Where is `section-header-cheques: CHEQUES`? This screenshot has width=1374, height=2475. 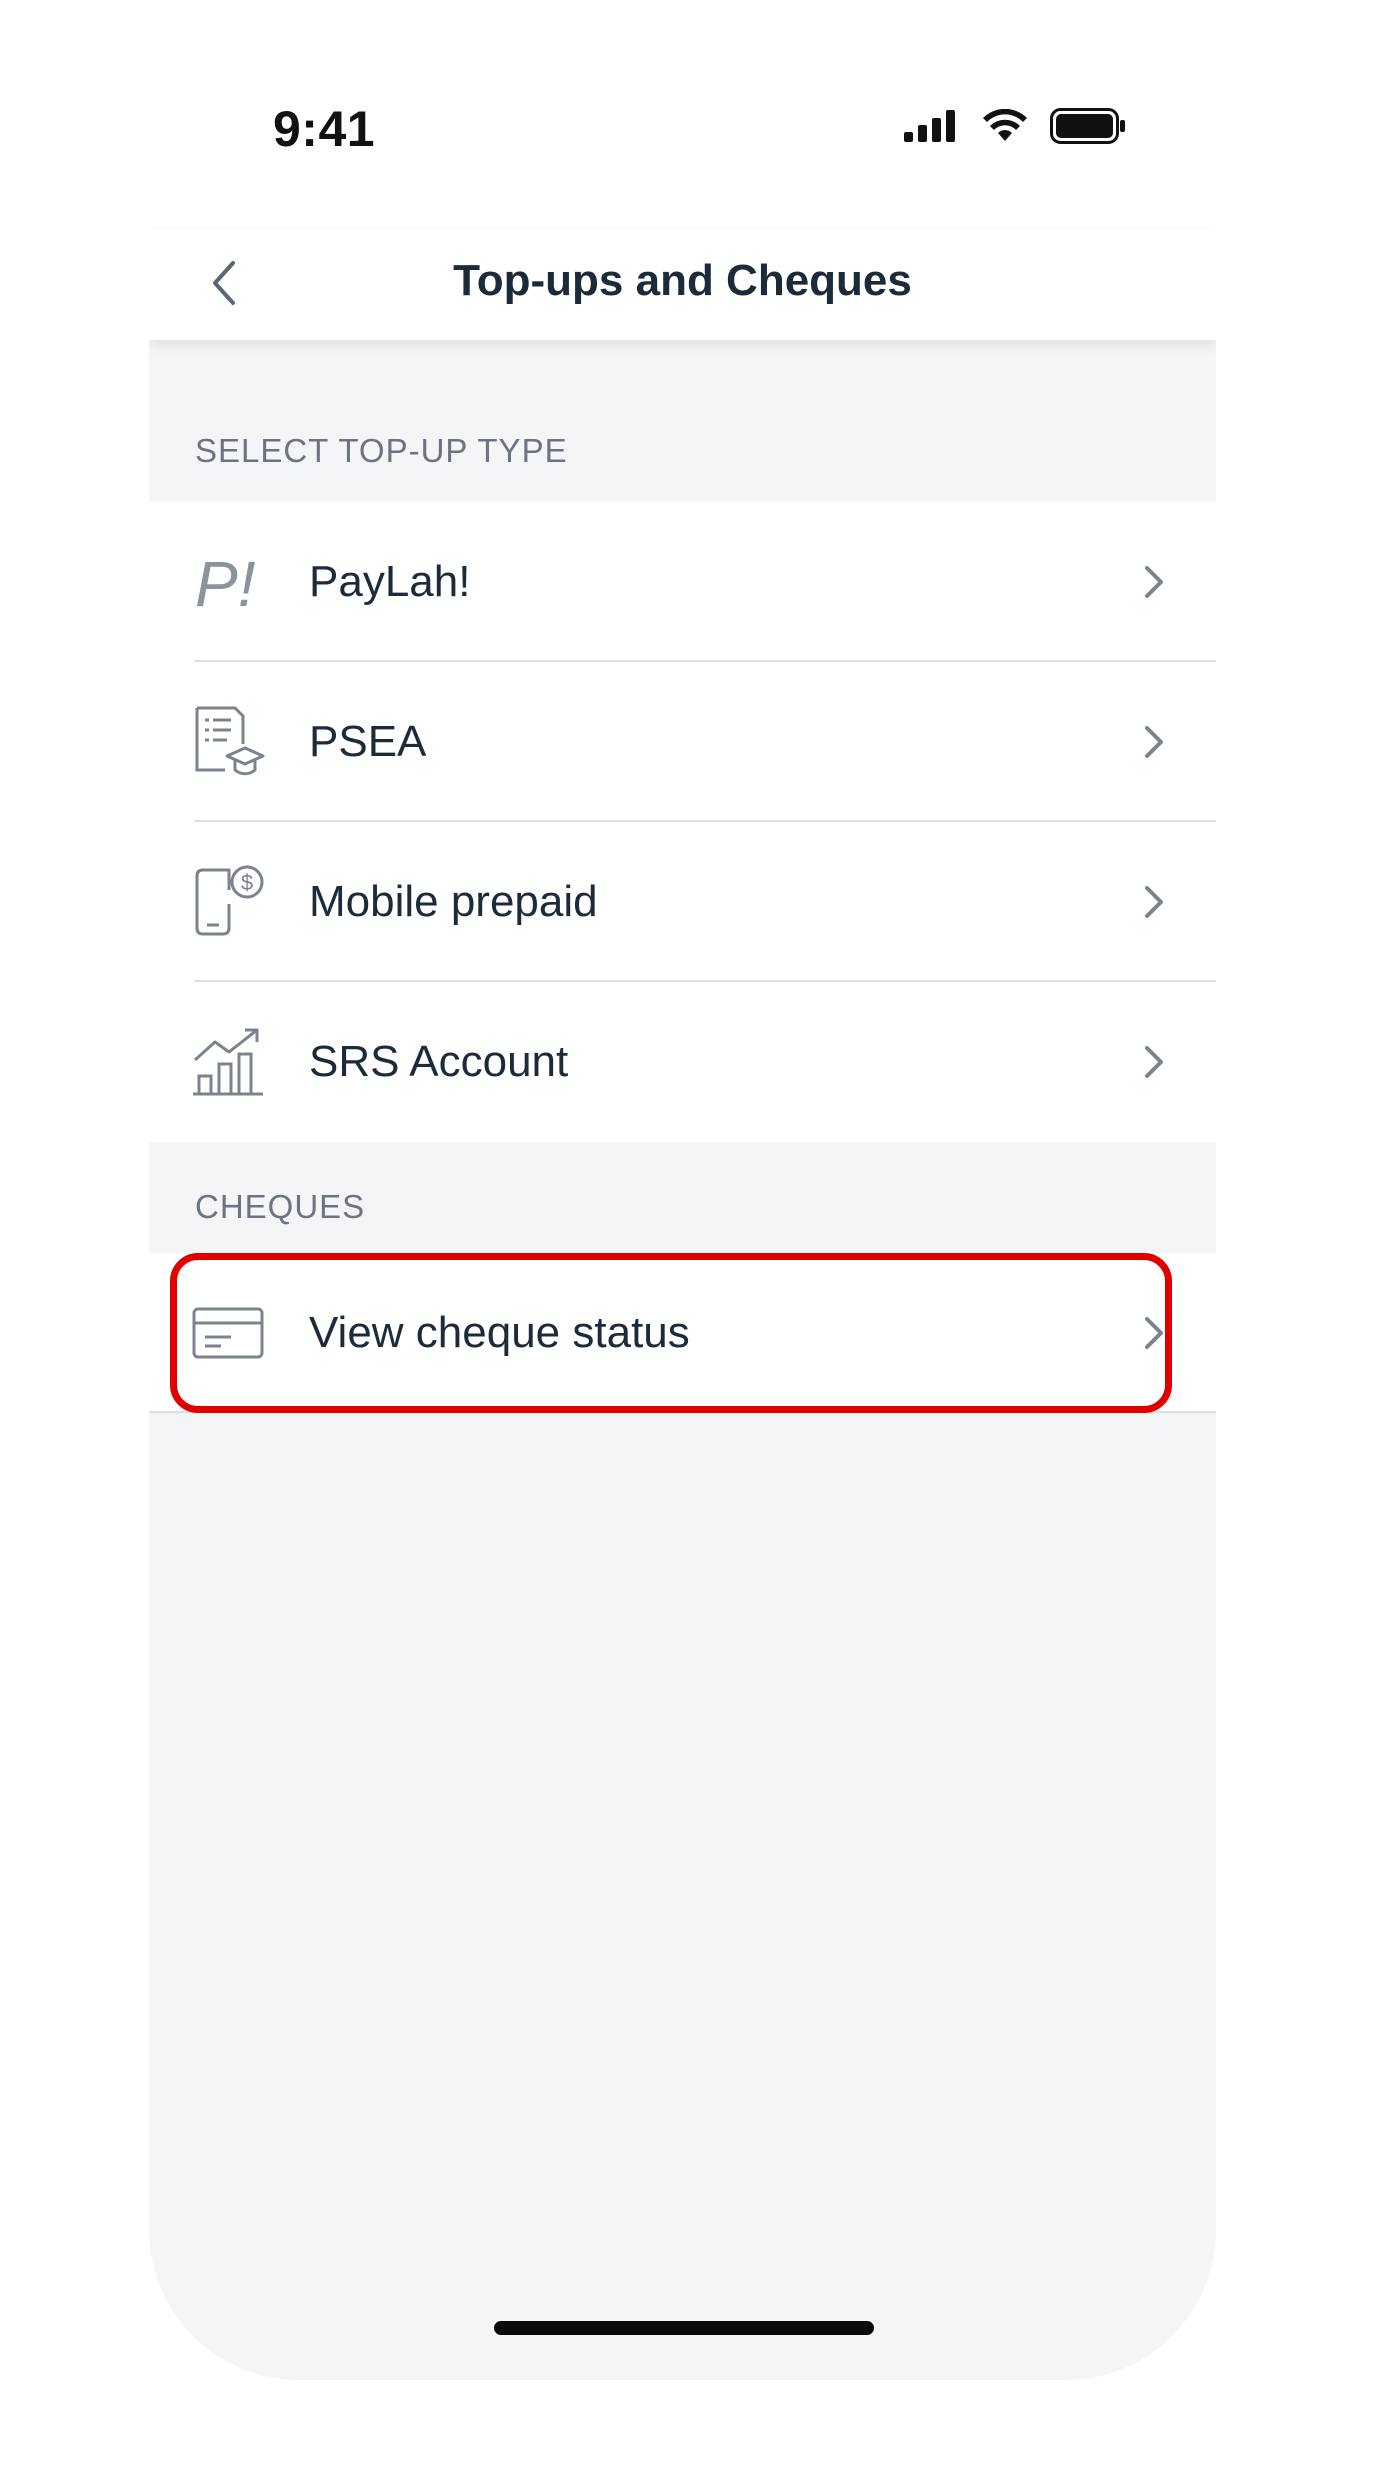
section-header-cheques: CHEQUES is located at coordinates (280, 1206).